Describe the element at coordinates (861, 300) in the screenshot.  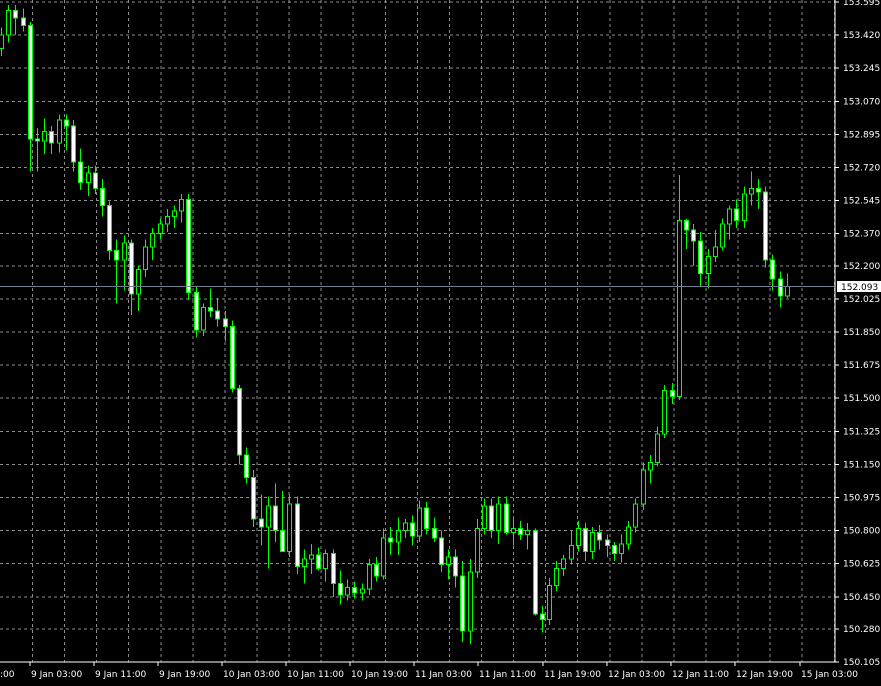
I see `y-axis-label: 152.025` at that location.